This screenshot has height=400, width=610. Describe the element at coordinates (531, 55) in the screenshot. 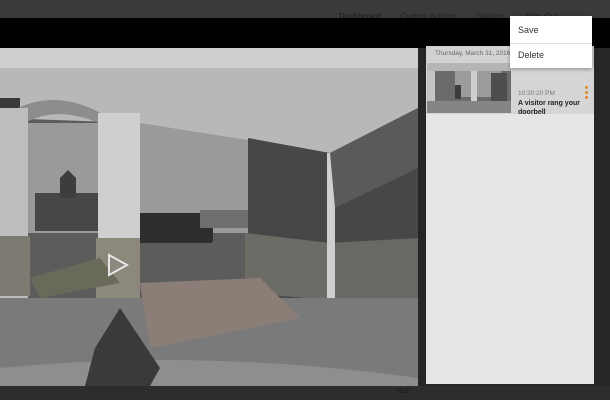

I see `menu-item-delete: Delete` at that location.